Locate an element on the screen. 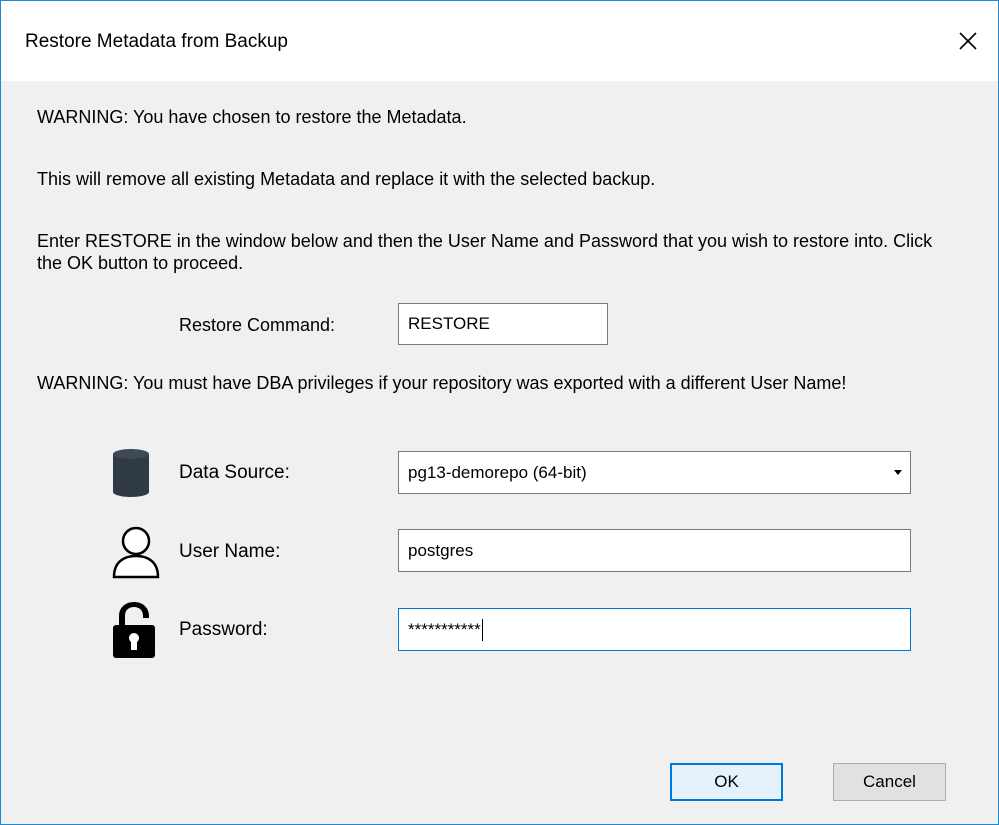  close-button is located at coordinates (968, 41).